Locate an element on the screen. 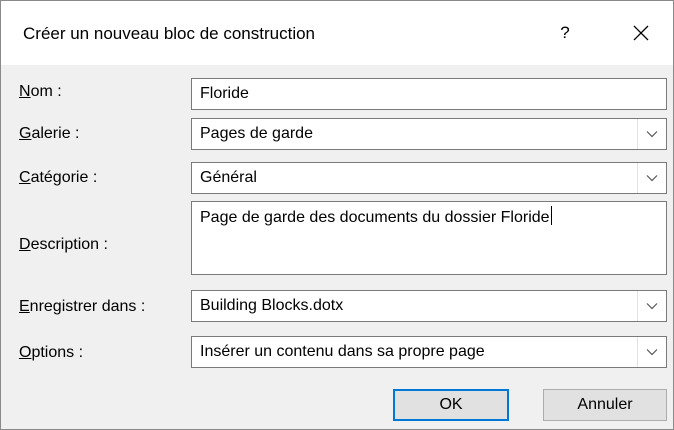 This screenshot has width=674, height=430. gallery-select-value: Pages de garde is located at coordinates (256, 133).